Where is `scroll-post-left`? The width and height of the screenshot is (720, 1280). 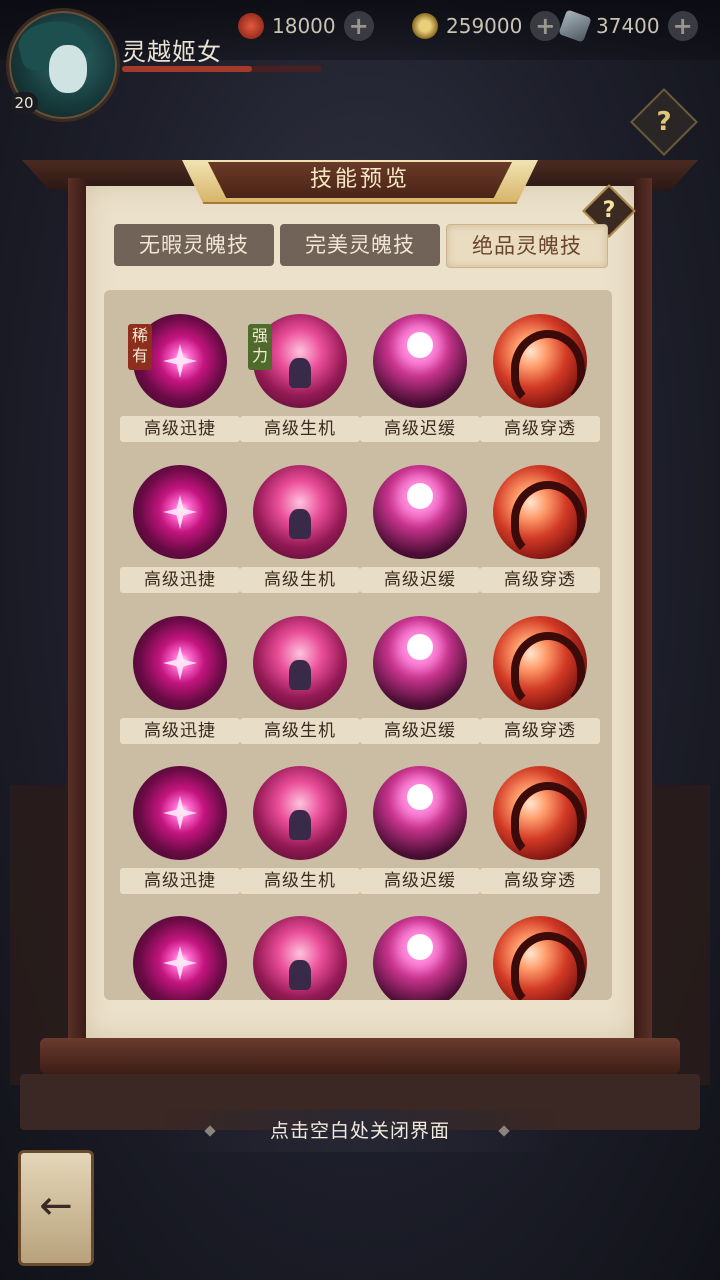 scroll-post-left is located at coordinates (77, 608).